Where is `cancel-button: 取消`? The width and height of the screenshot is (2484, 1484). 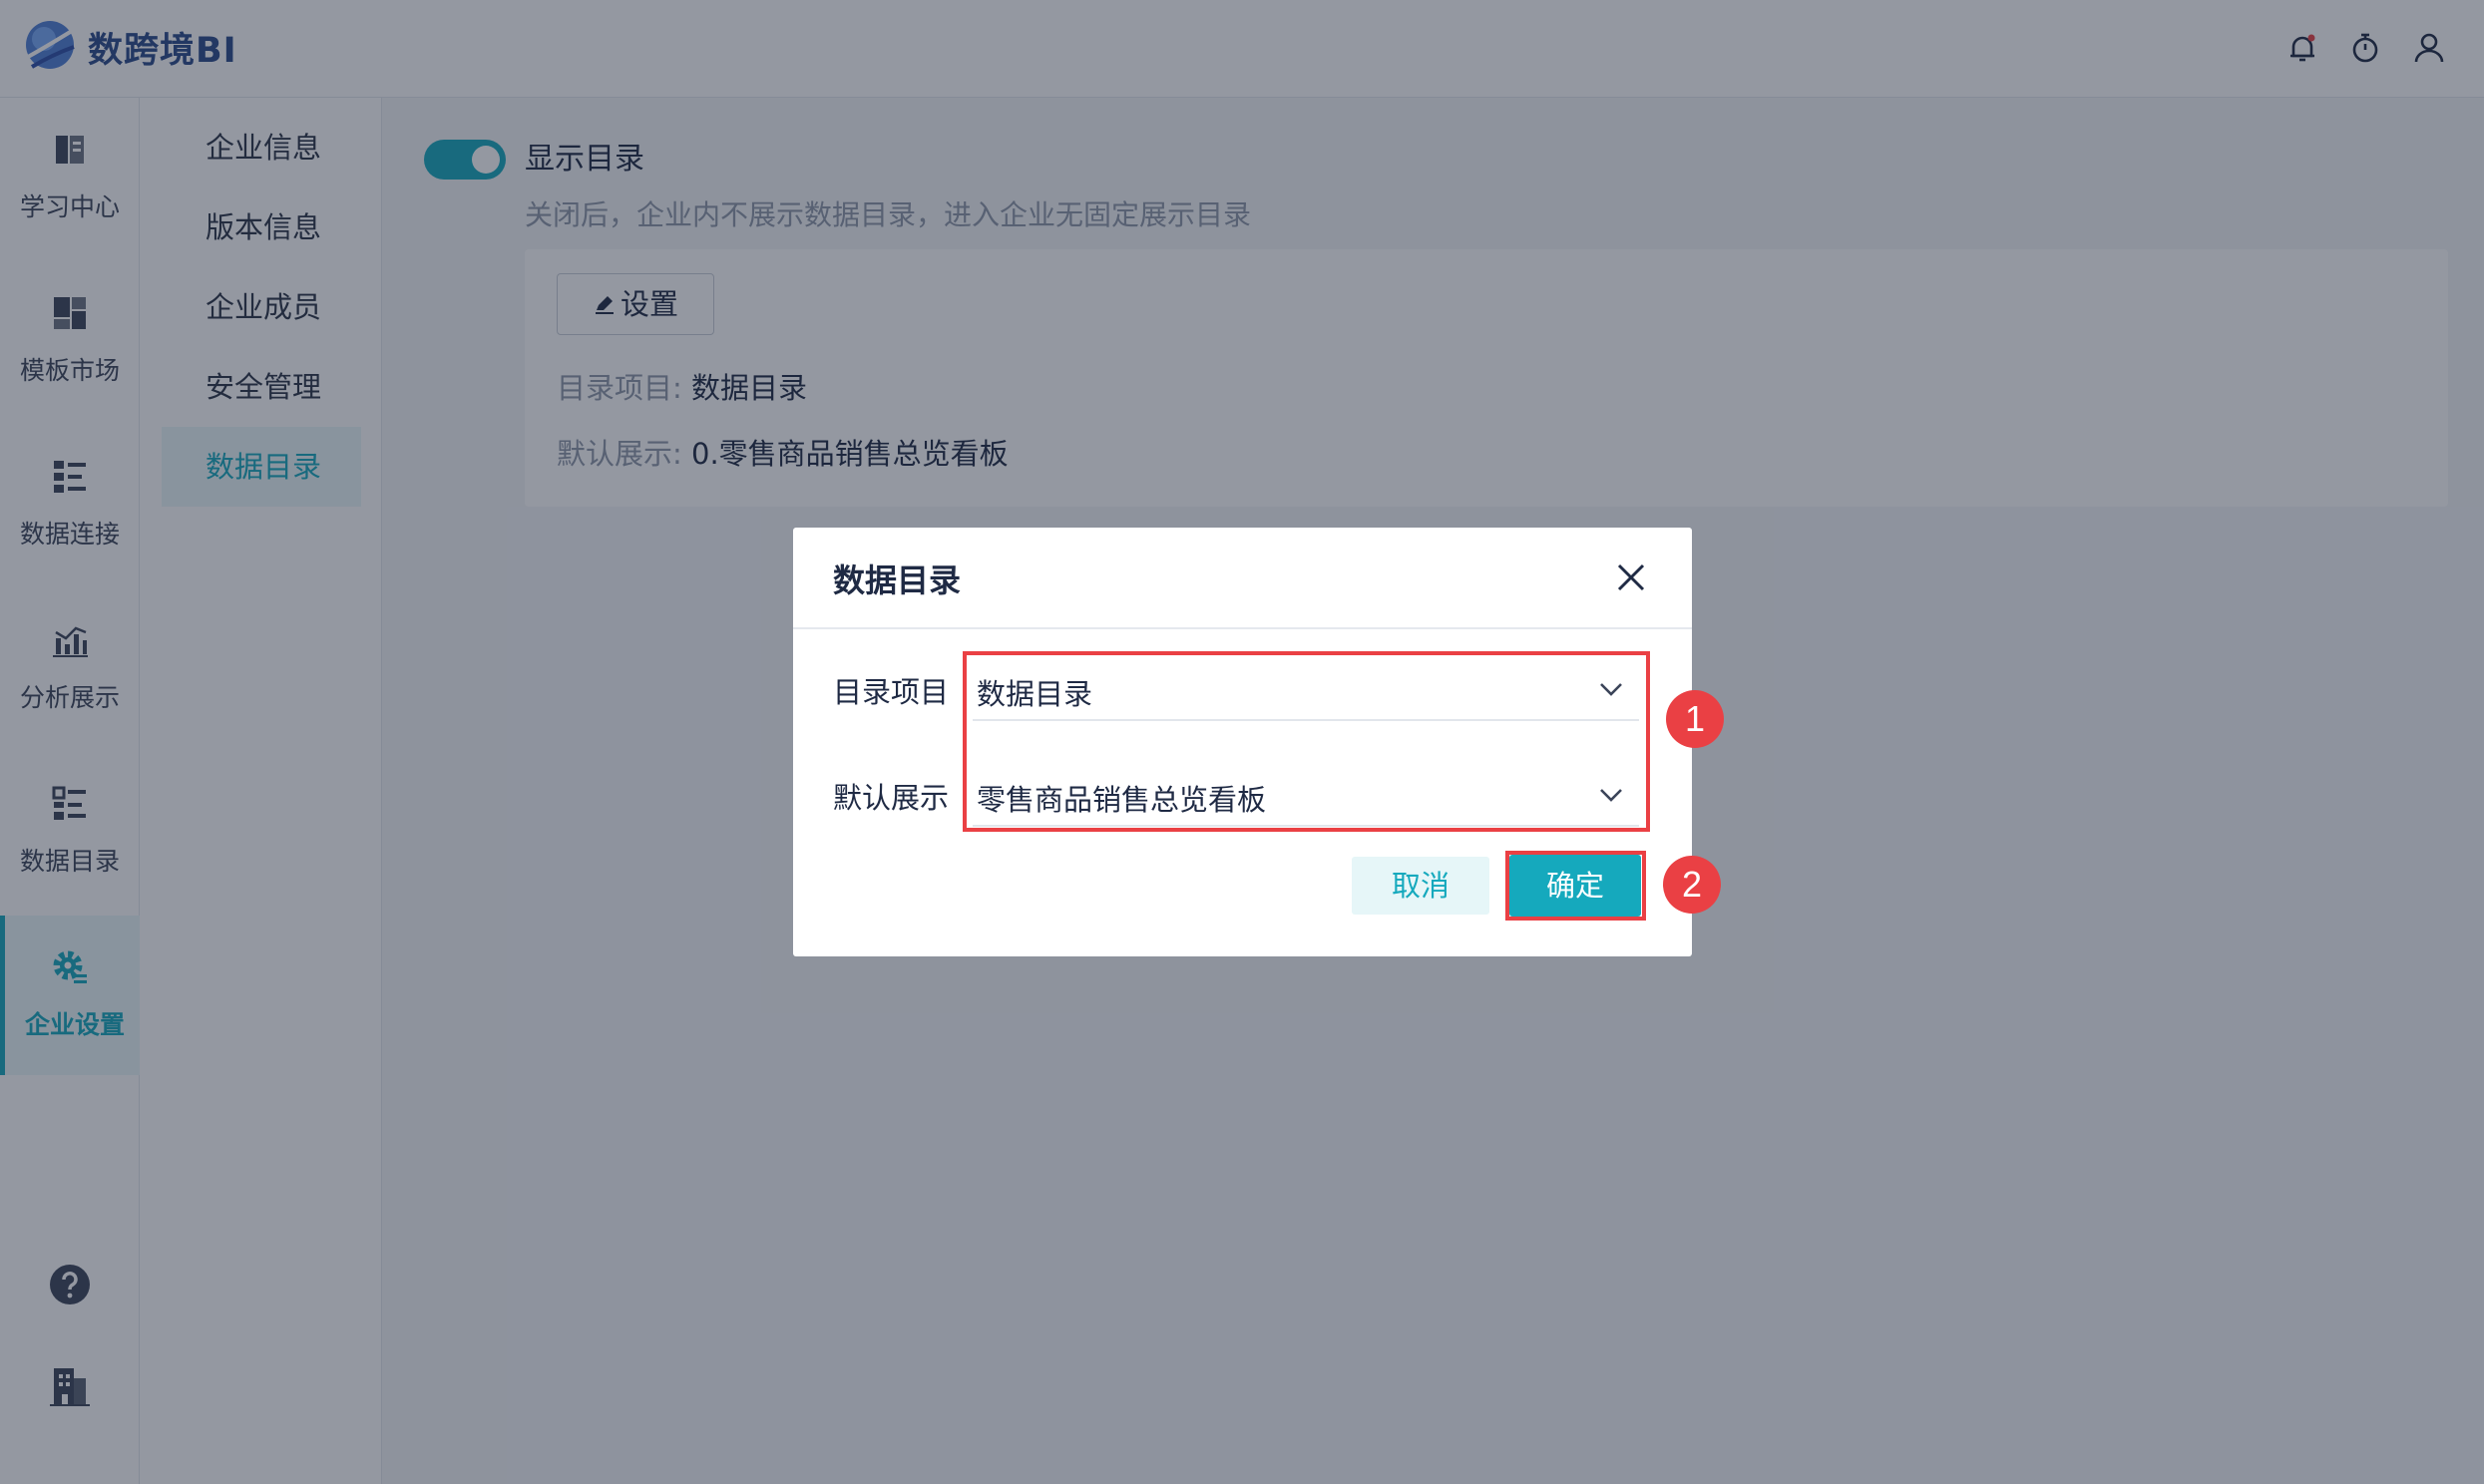 cancel-button: 取消 is located at coordinates (1420, 886).